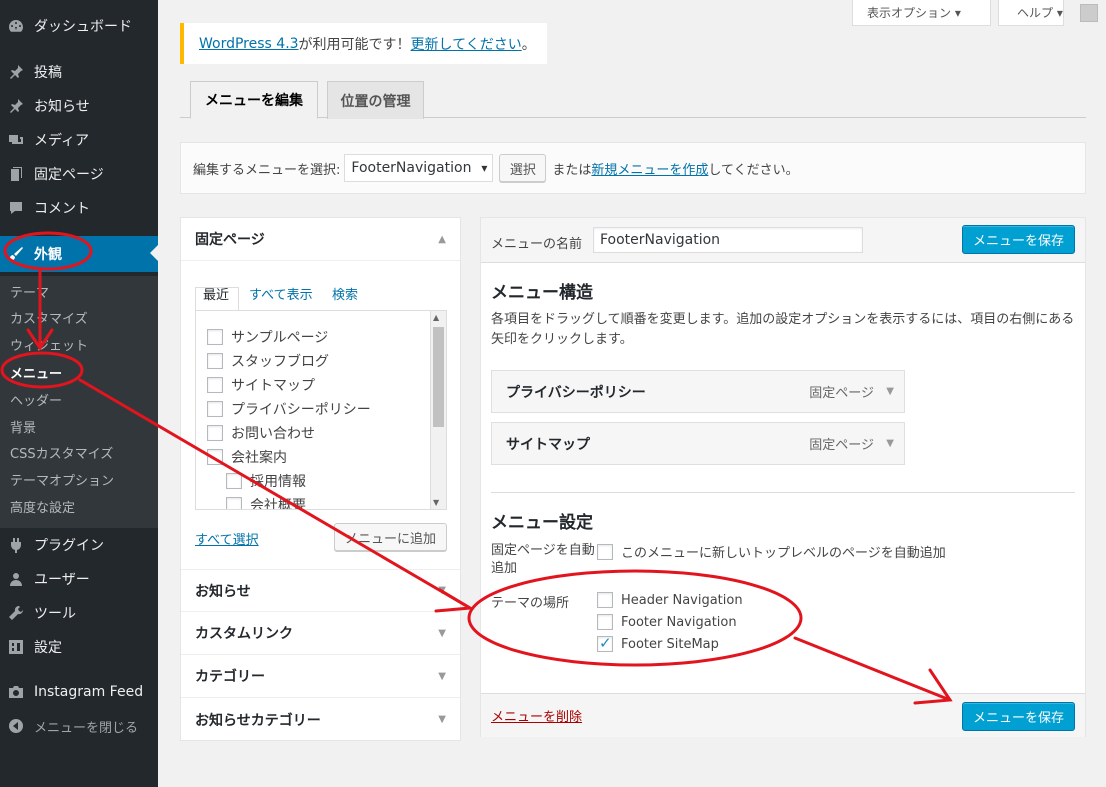 Image resolution: width=1106 pixels, height=787 pixels. Describe the element at coordinates (62, 141) in the screenshot. I see `sidebar-item-label: メディア` at that location.